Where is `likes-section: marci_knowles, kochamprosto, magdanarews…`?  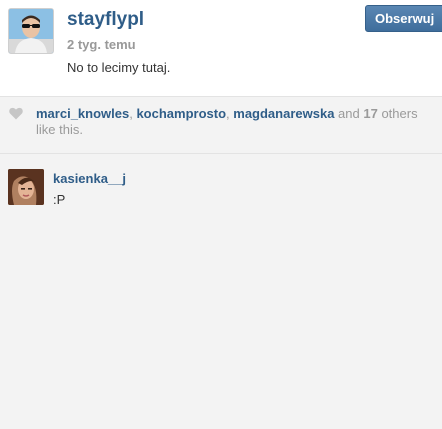
likes-section: marci_knowles, kochamprosto, magdanarews… is located at coordinates (221, 125).